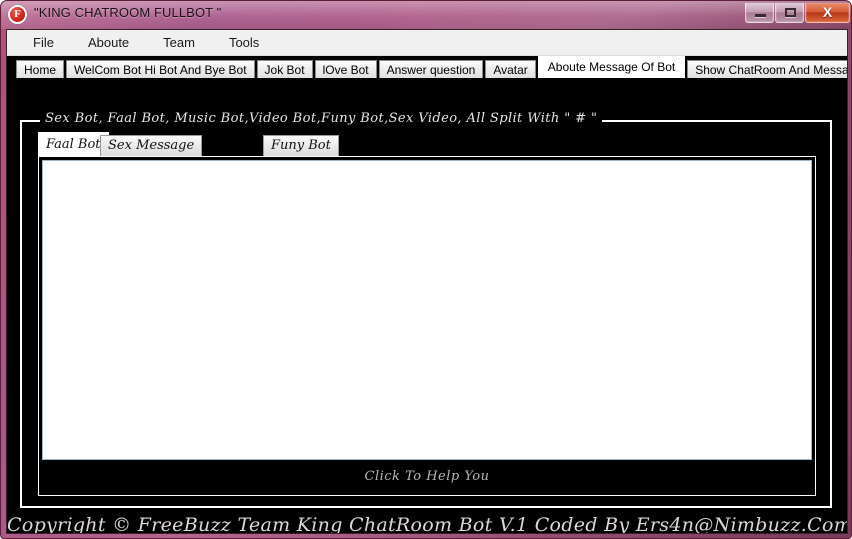  I want to click on inner-tab-faal-bot: Faal Bot, so click(73, 144).